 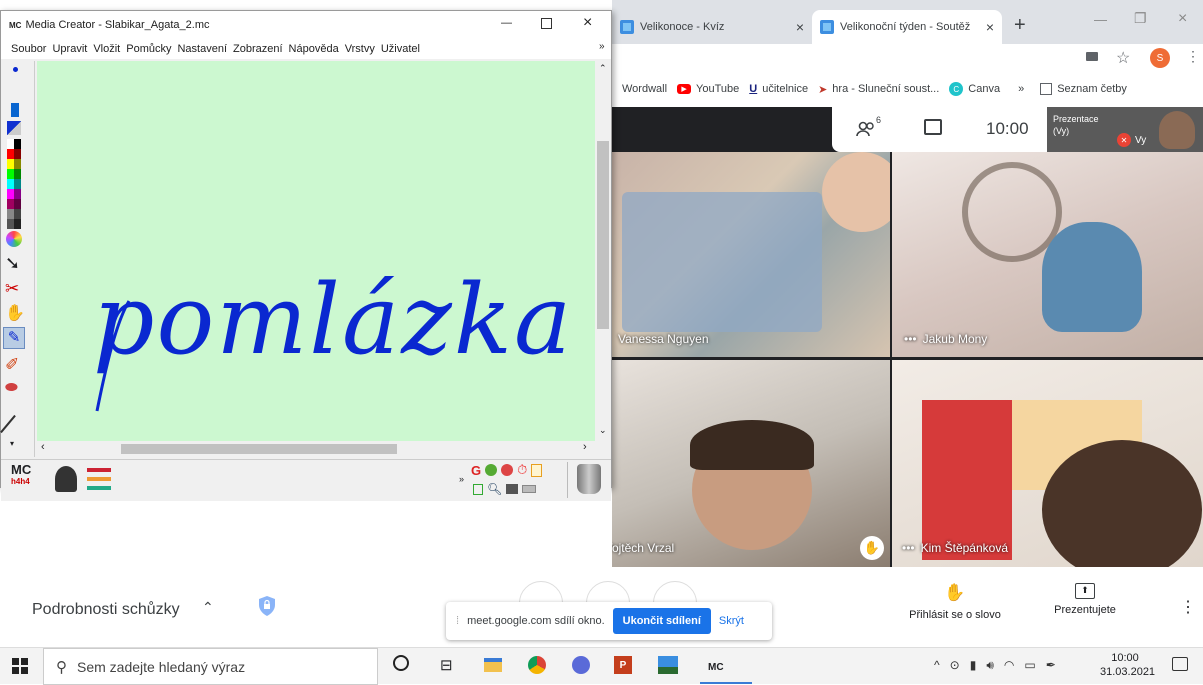 I want to click on bookmark-canva: C Canva, so click(x=974, y=89).